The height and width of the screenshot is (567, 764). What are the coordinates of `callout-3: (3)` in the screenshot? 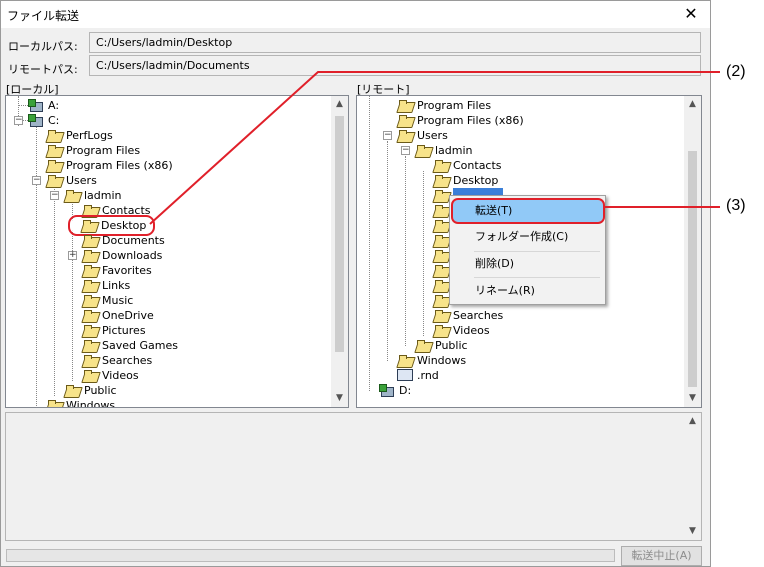 It's located at (736, 205).